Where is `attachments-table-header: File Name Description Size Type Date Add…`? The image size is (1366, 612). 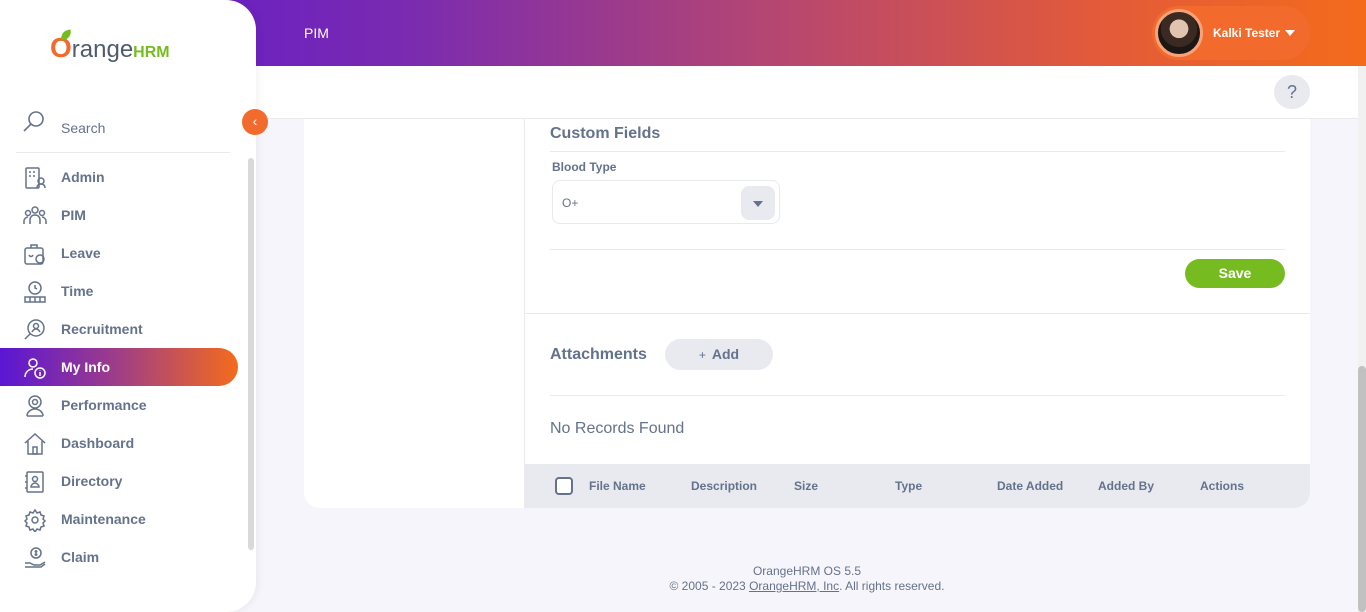 attachments-table-header: File Name Description Size Type Date Add… is located at coordinates (917, 486).